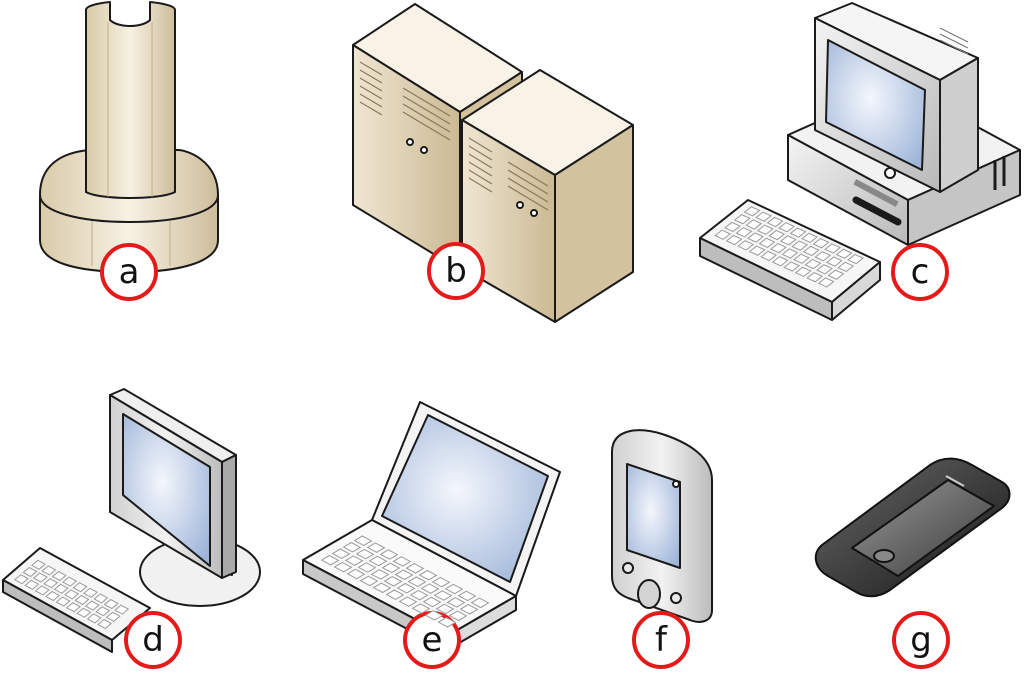  I want to click on badge-f: f, so click(661, 640).